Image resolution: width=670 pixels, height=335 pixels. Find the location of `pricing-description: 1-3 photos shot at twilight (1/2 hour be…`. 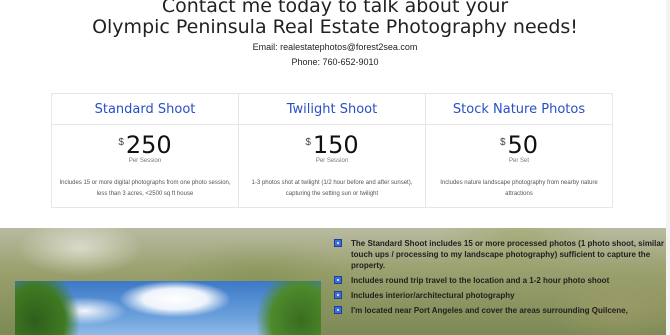

pricing-description: 1-3 photos shot at twilight (1/2 hour be… is located at coordinates (332, 188).